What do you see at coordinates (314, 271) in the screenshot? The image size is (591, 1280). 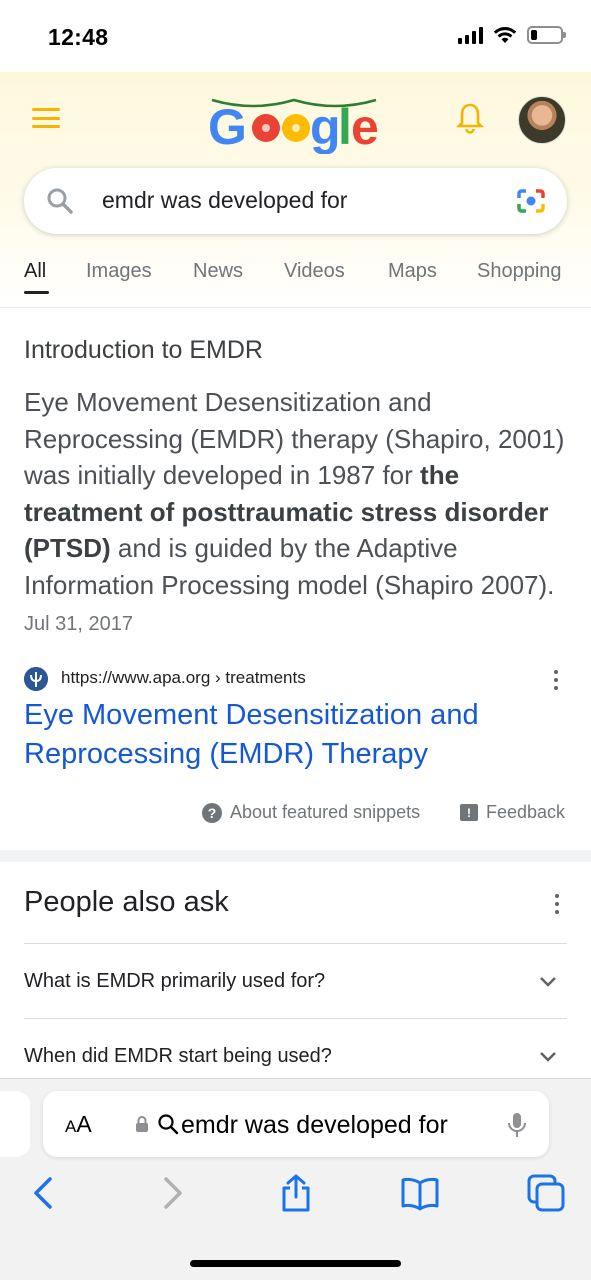 I see `tab-videos: Videos` at bounding box center [314, 271].